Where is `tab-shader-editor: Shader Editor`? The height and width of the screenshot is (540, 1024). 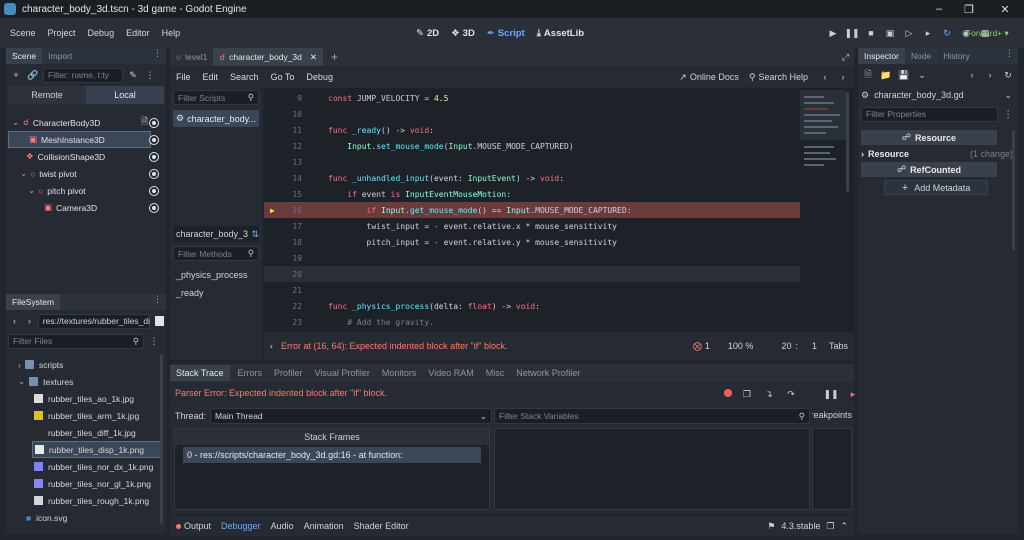 tab-shader-editor: Shader Editor is located at coordinates (381, 526).